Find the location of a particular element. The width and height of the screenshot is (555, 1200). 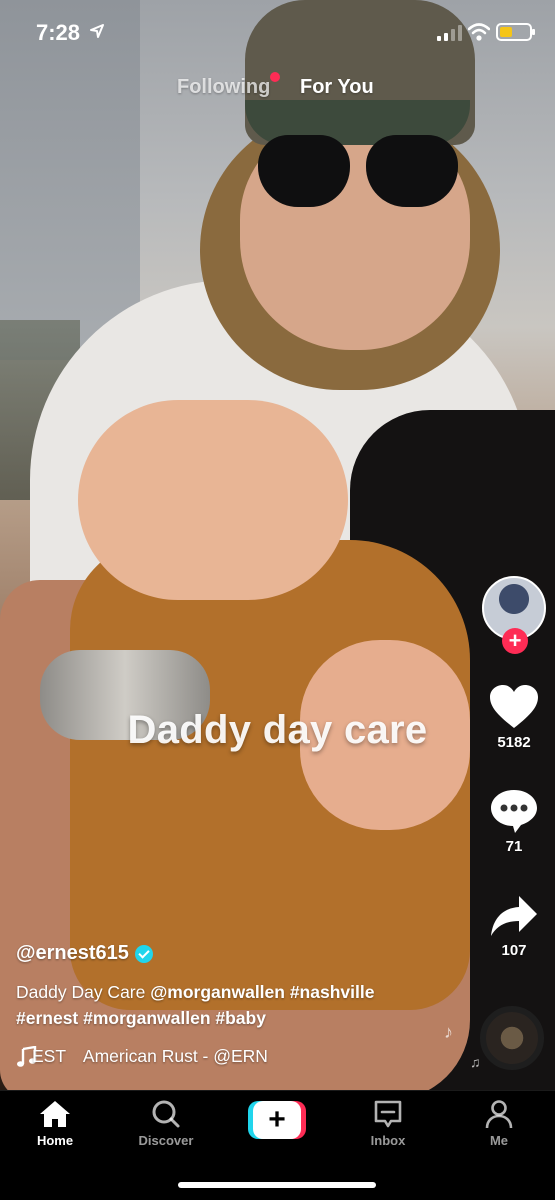

video-person-sunglasses is located at coordinates (358, 171).